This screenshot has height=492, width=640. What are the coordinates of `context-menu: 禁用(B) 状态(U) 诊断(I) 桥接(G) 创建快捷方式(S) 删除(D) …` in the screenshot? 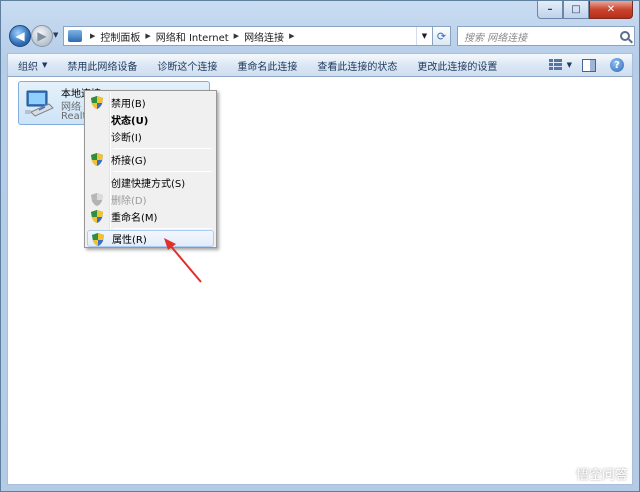 It's located at (150, 169).